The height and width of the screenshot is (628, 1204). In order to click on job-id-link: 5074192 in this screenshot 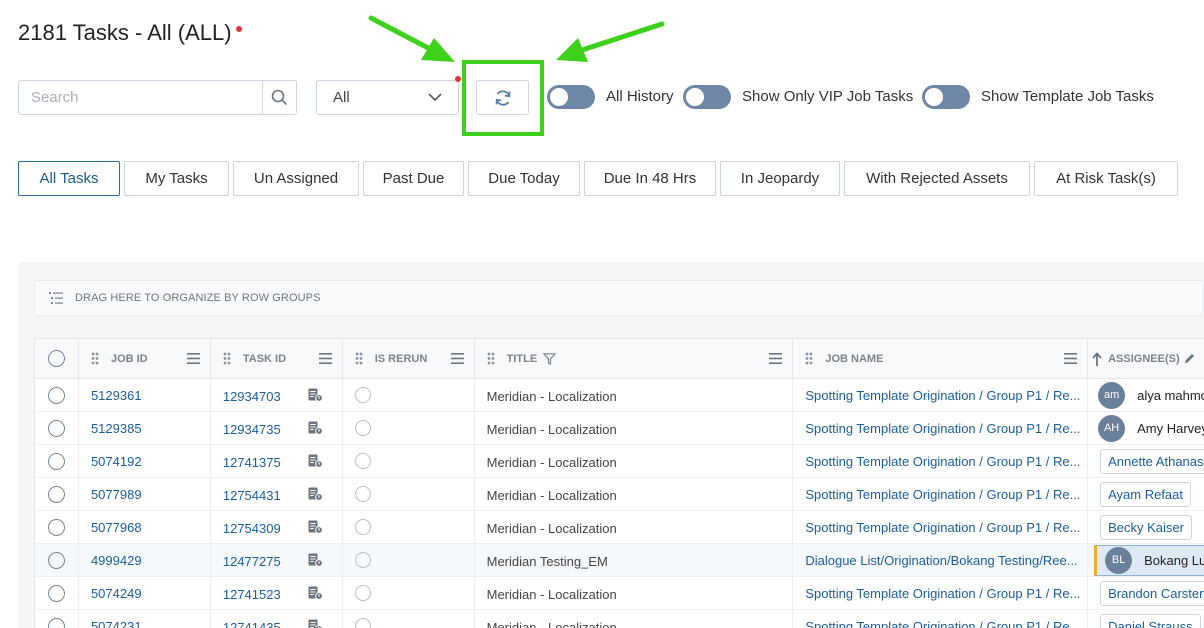, I will do `click(116, 461)`.